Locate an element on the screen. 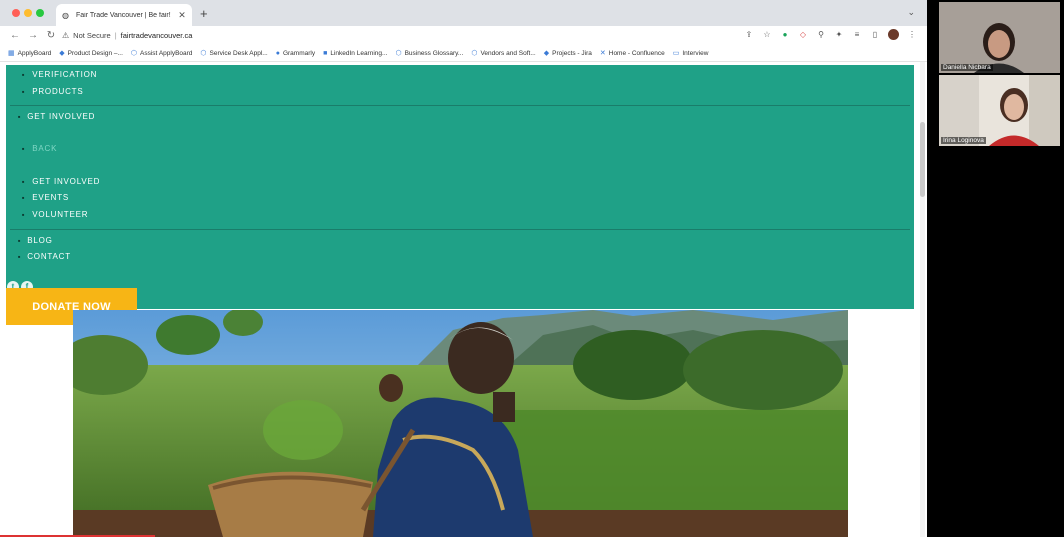  sidebar-icon: ▯ is located at coordinates (875, 34).